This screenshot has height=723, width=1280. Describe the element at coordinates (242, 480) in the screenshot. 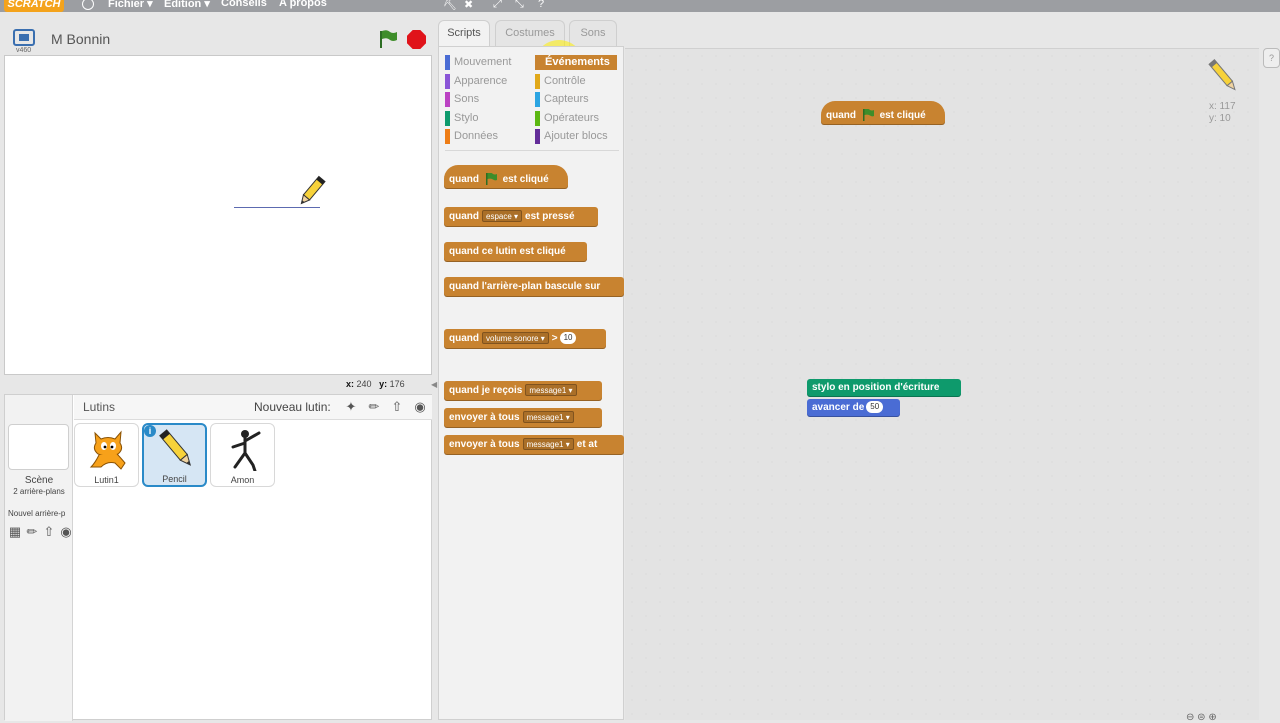

I see `sprite-name: Amon` at that location.